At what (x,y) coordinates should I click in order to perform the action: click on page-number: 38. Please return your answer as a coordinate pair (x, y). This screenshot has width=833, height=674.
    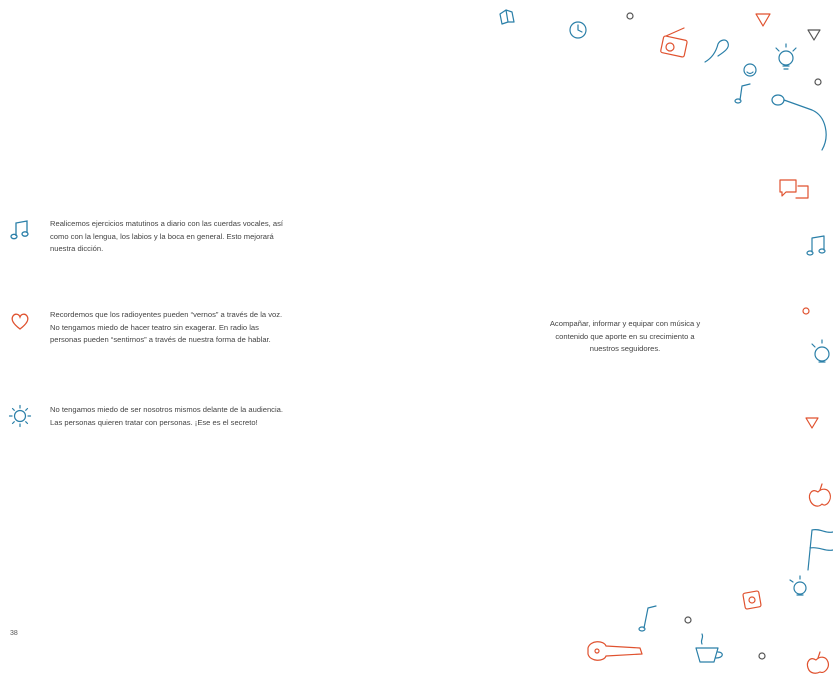
    Looking at the image, I should click on (14, 633).